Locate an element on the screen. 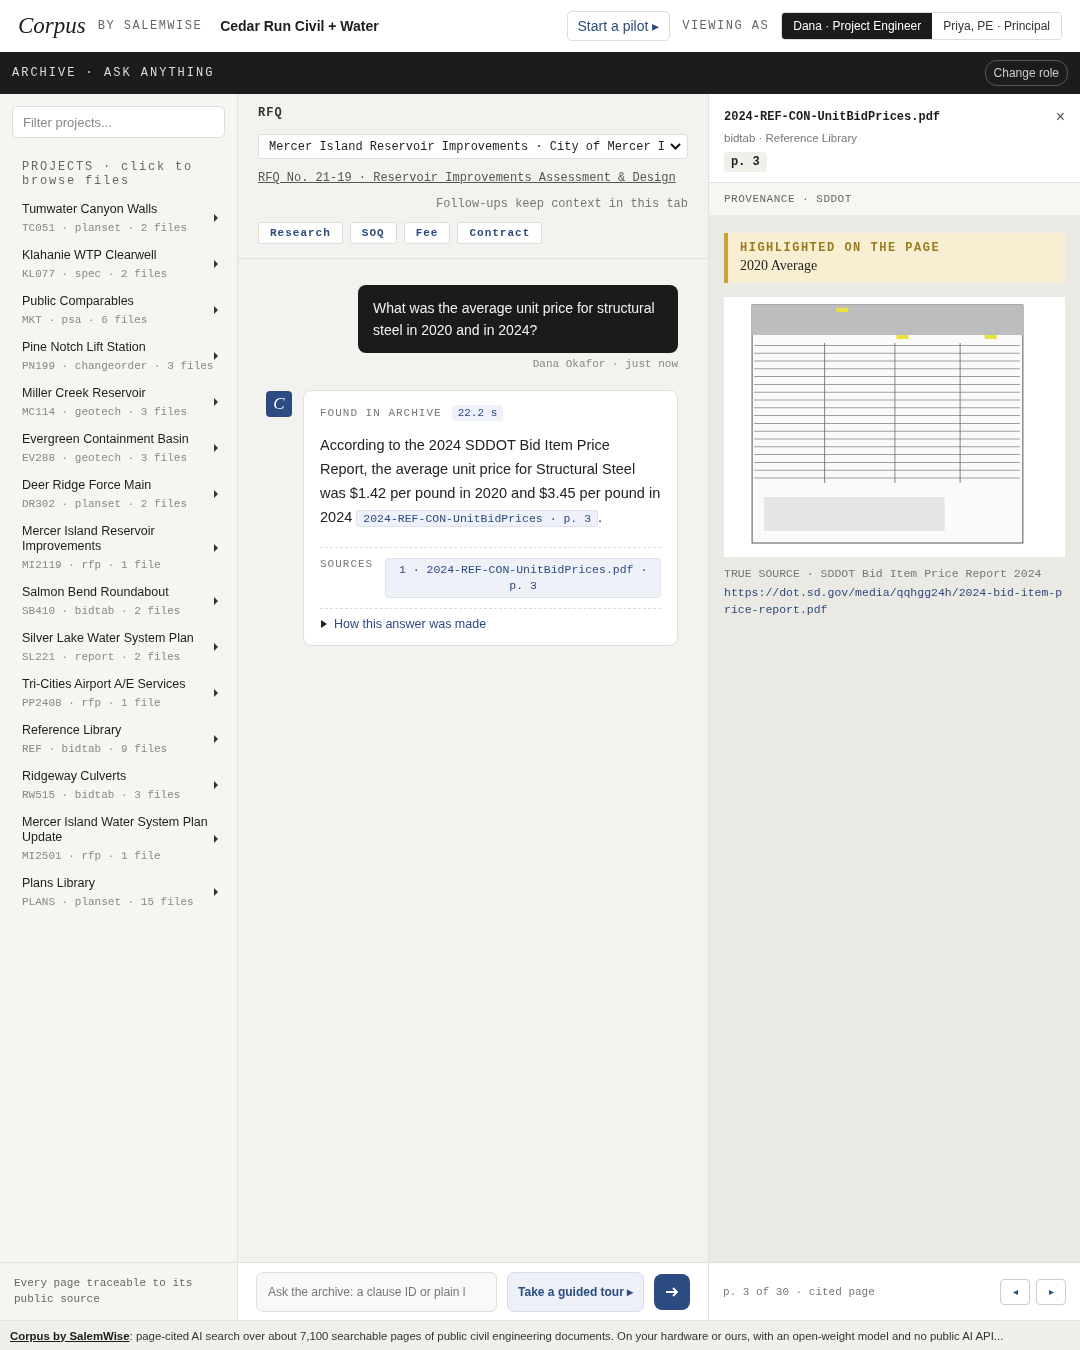  project-name: Miller Creek Reservoir is located at coordinates (117, 393).